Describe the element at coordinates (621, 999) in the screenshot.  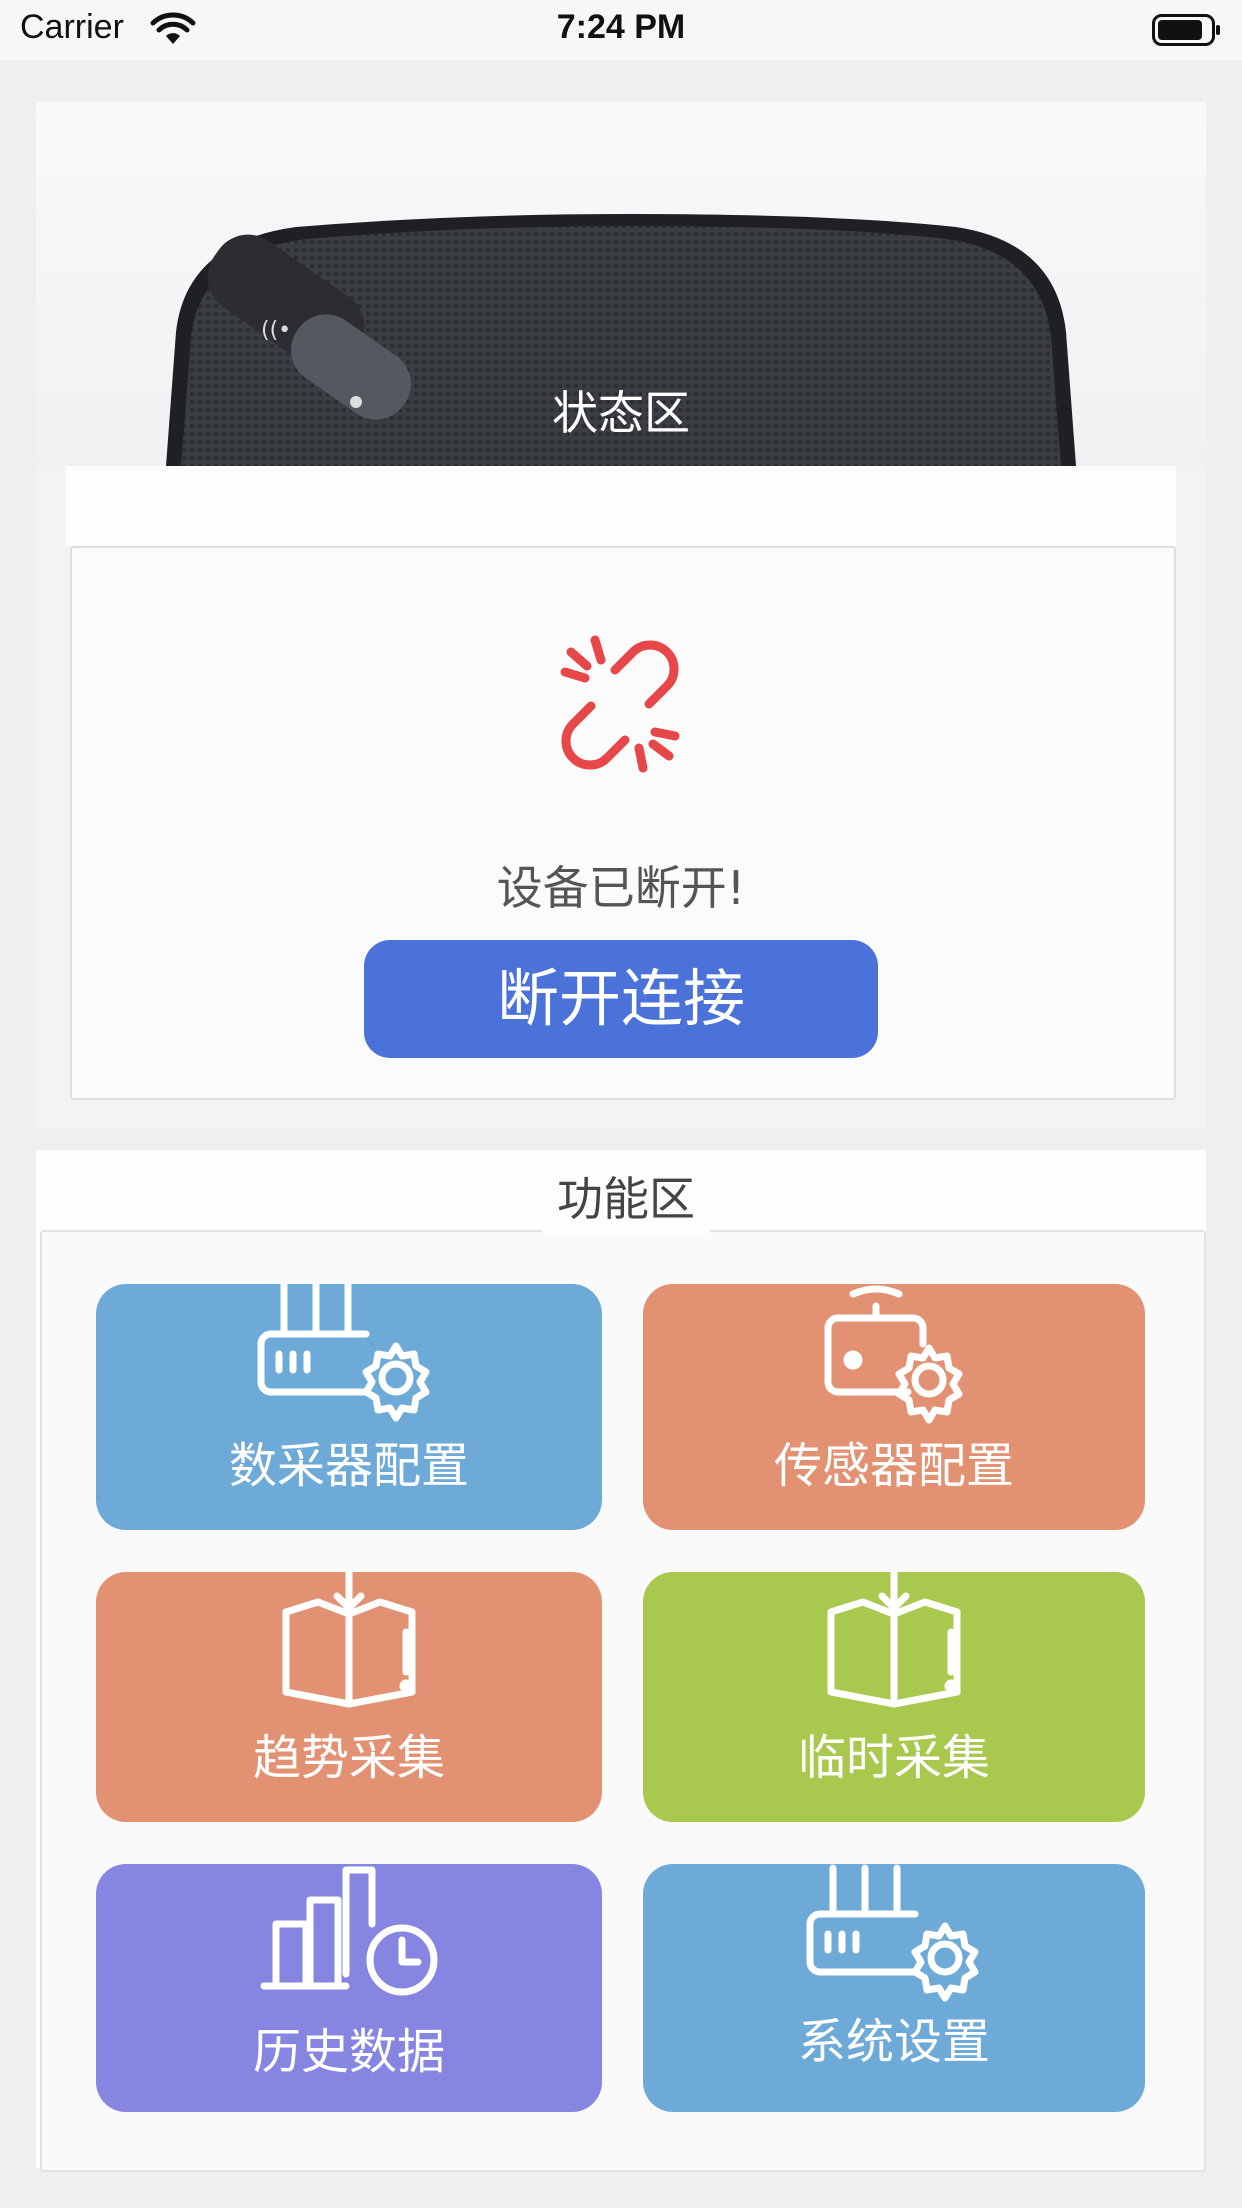
I see `disconnect-button: 断开连接` at that location.